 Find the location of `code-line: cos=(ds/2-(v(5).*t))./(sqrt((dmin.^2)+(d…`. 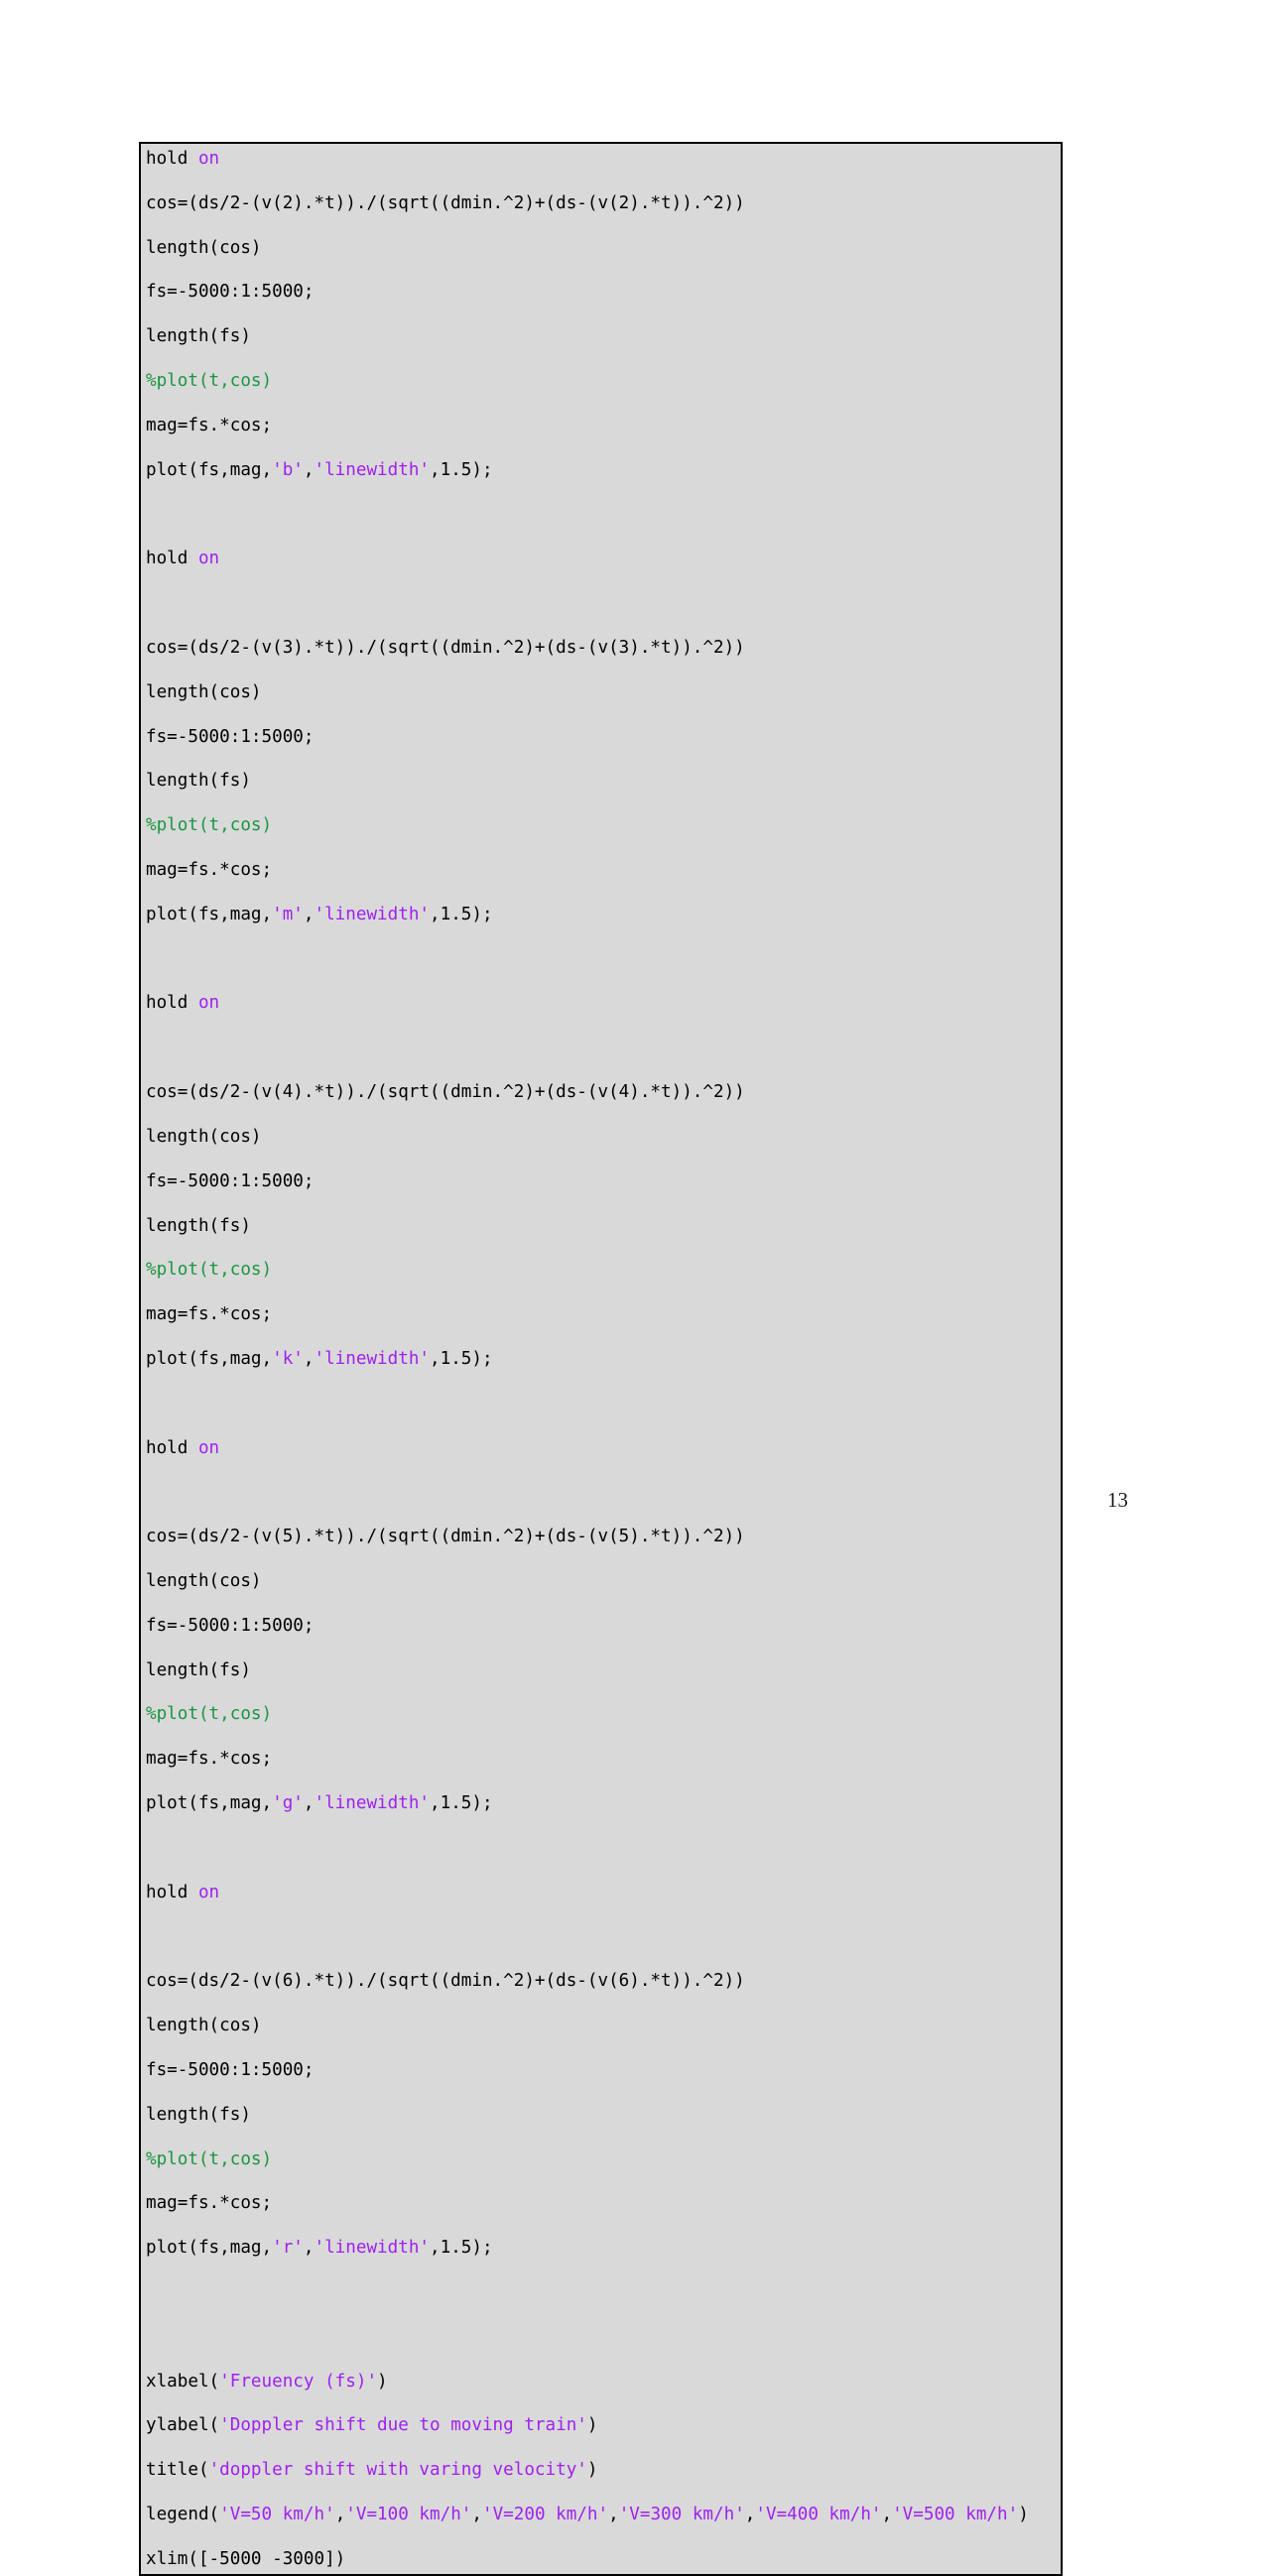

code-line: cos=(ds/2-(v(5).*t))./(sqrt((dmin.^2)+(d… is located at coordinates (603, 1536).